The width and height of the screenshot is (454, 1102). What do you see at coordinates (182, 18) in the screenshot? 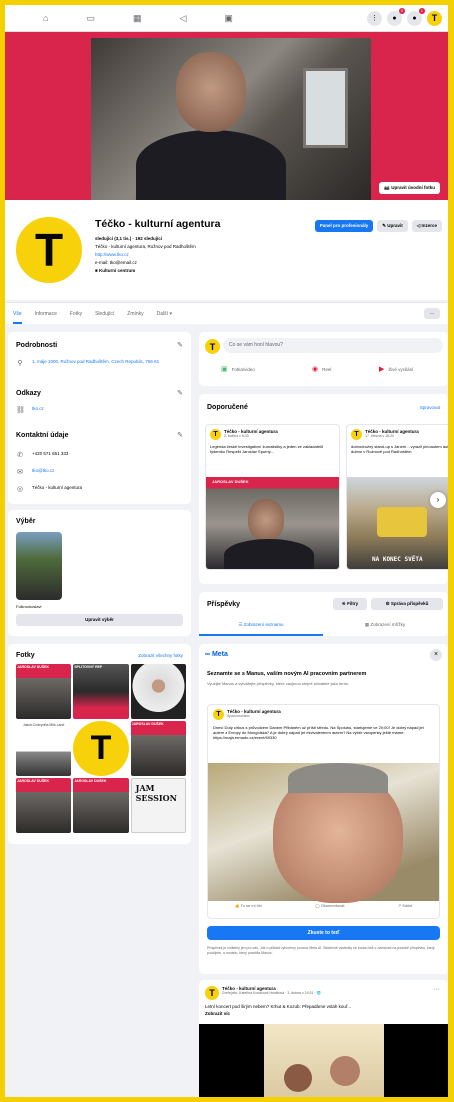
I see `megaphone-icon: ◁` at bounding box center [182, 18].